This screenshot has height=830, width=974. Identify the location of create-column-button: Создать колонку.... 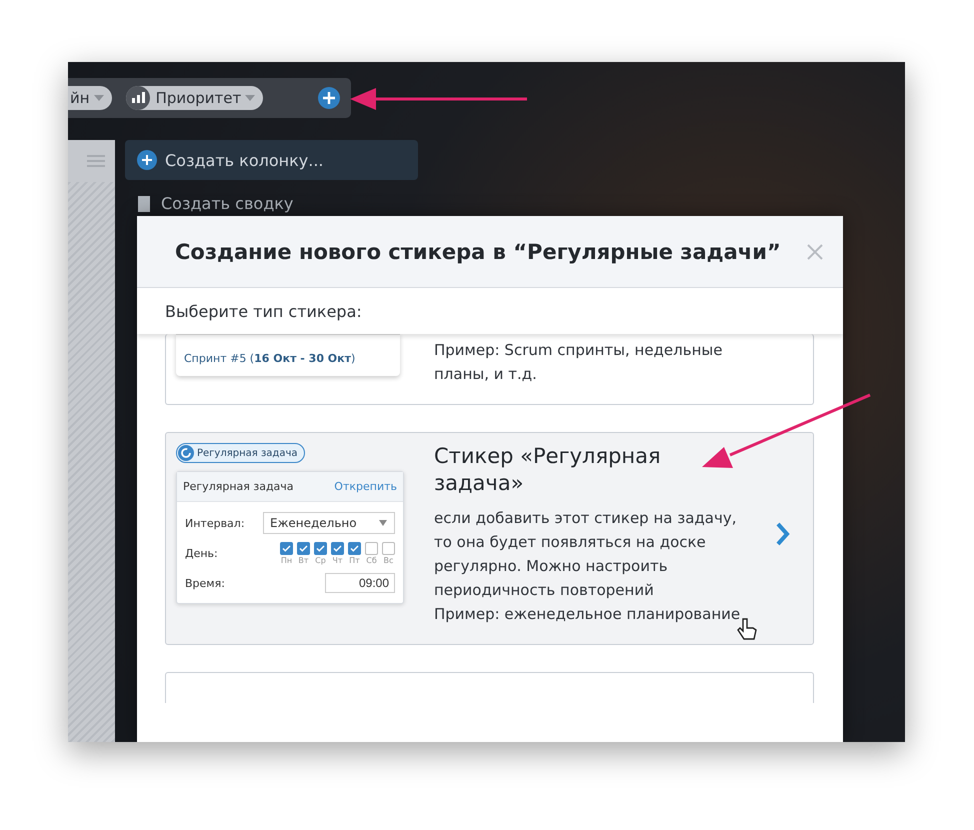
(271, 160).